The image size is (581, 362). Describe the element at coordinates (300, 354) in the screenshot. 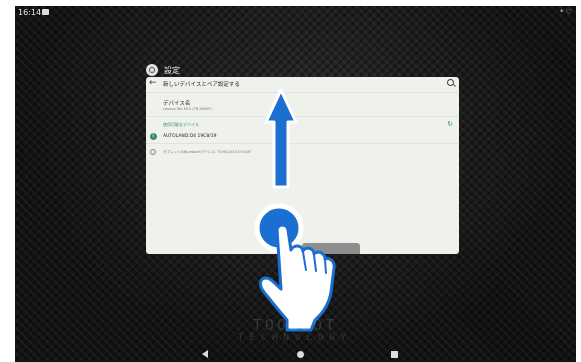

I see `nav-home-icon` at that location.